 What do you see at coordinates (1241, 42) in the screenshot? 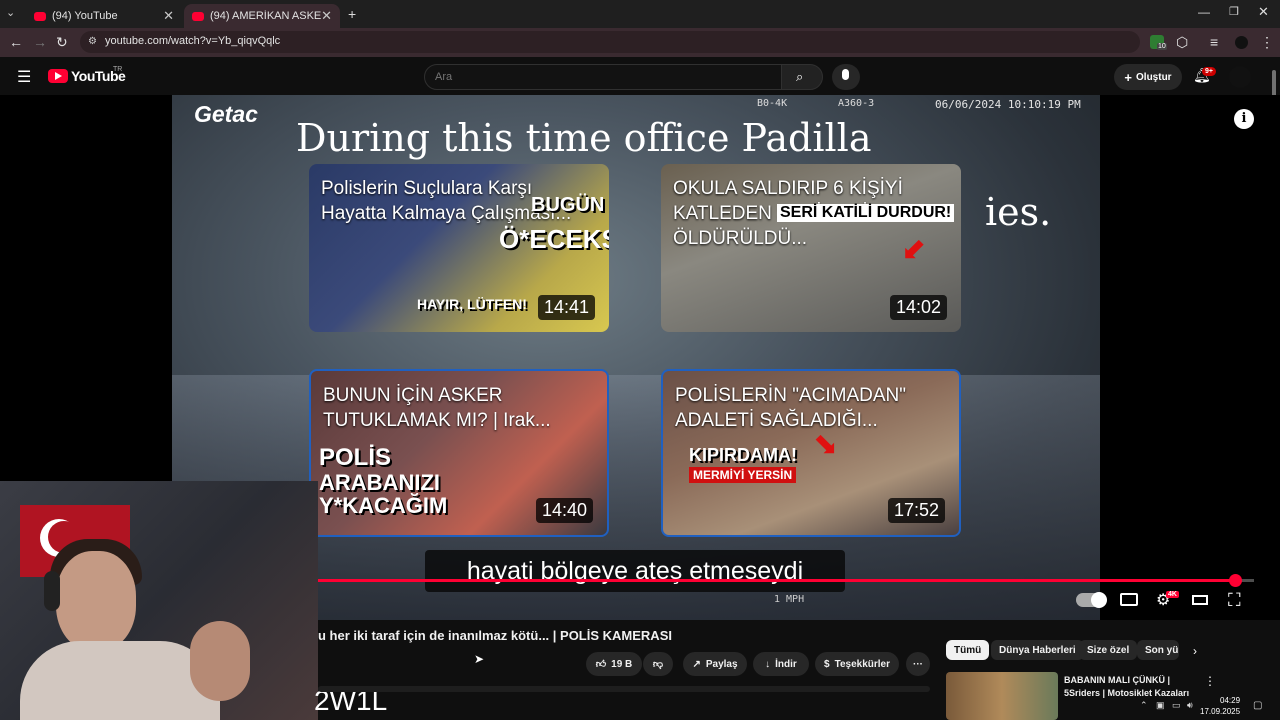
I see `profile-avatar` at bounding box center [1241, 42].